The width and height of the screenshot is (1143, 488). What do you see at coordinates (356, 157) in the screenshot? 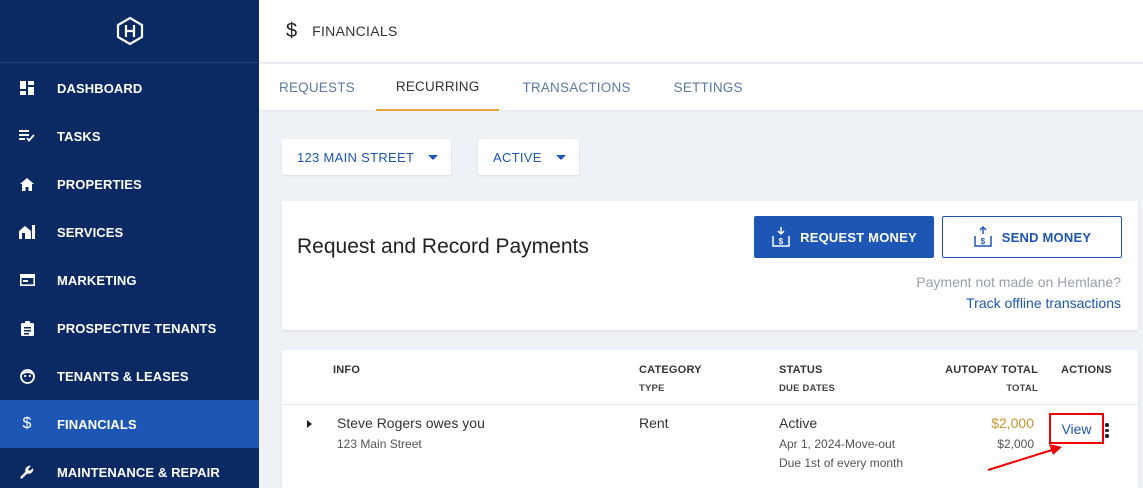
I see `property-filter-value: 123 MAIN STREET` at bounding box center [356, 157].